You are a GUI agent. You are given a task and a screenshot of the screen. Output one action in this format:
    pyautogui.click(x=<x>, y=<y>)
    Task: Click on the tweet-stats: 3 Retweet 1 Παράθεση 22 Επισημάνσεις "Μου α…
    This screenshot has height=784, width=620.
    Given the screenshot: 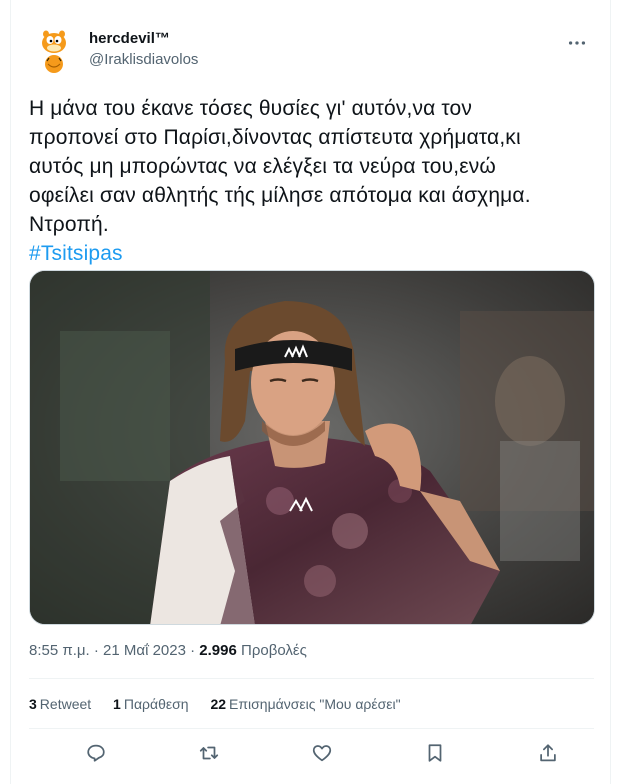 What is the action you would take?
    pyautogui.click(x=224, y=704)
    